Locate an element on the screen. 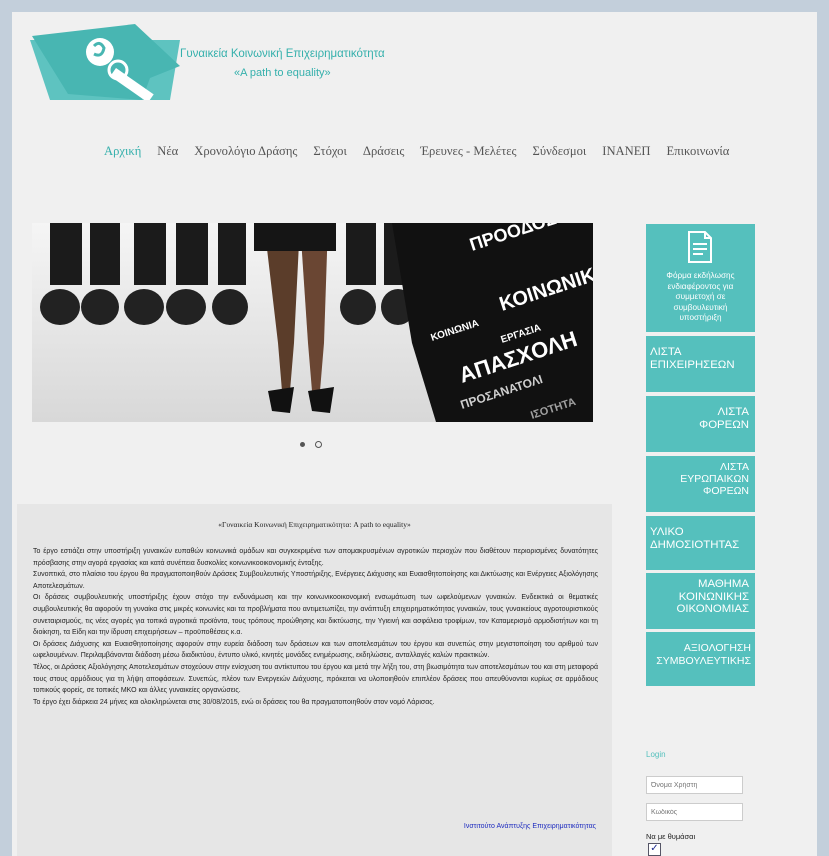 This screenshot has height=856, width=829. publicity-material-button: ΥΛΙΚΟ ΔΗΜΟΣΙΟΤΗΤΑΣ is located at coordinates (700, 543).